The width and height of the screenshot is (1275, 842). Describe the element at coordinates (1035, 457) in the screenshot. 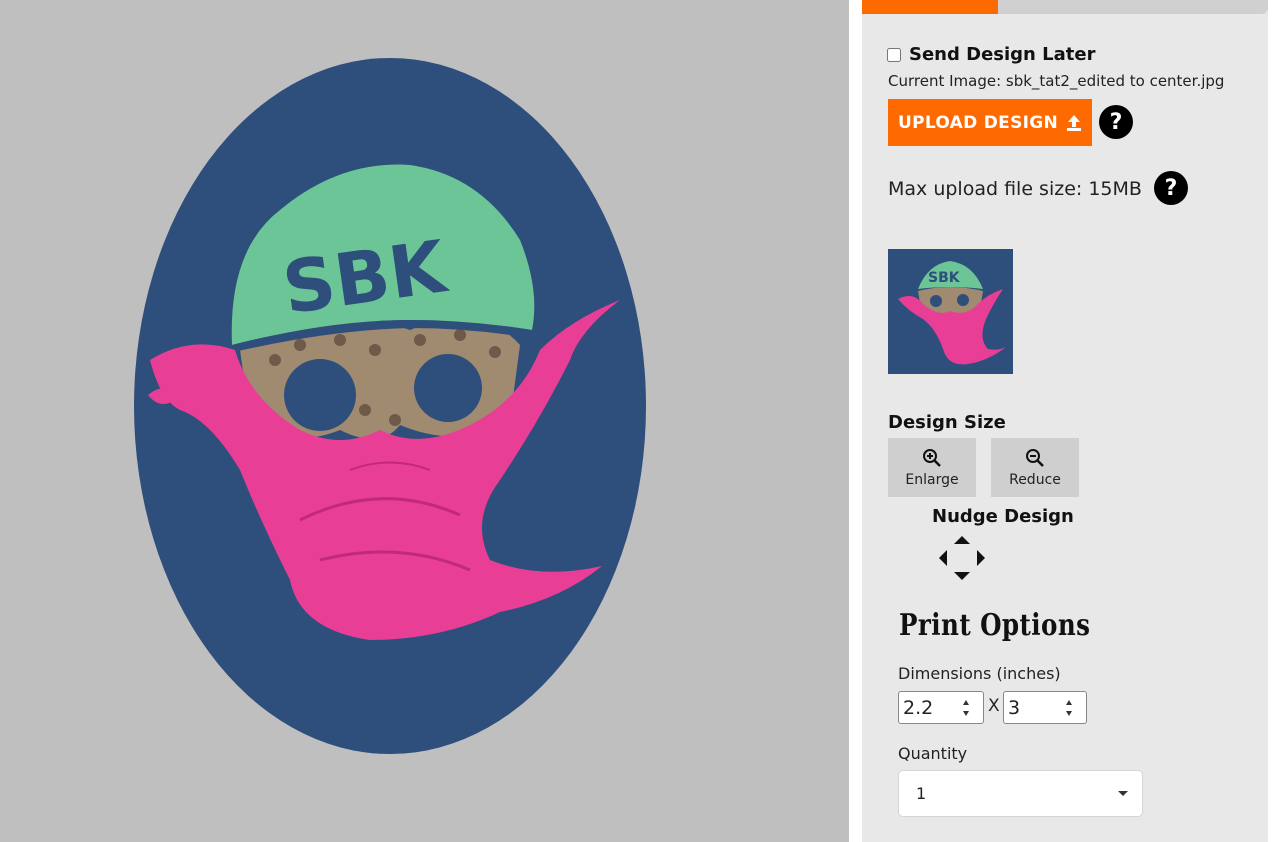

I see `zoom-out-icon` at that location.